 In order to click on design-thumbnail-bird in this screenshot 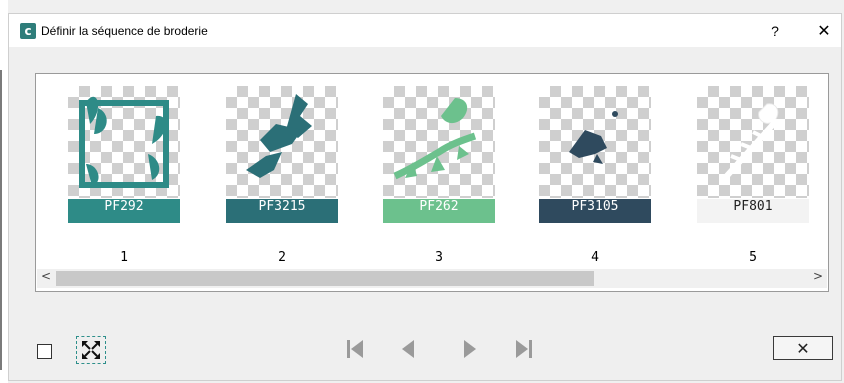, I will do `click(595, 142)`.